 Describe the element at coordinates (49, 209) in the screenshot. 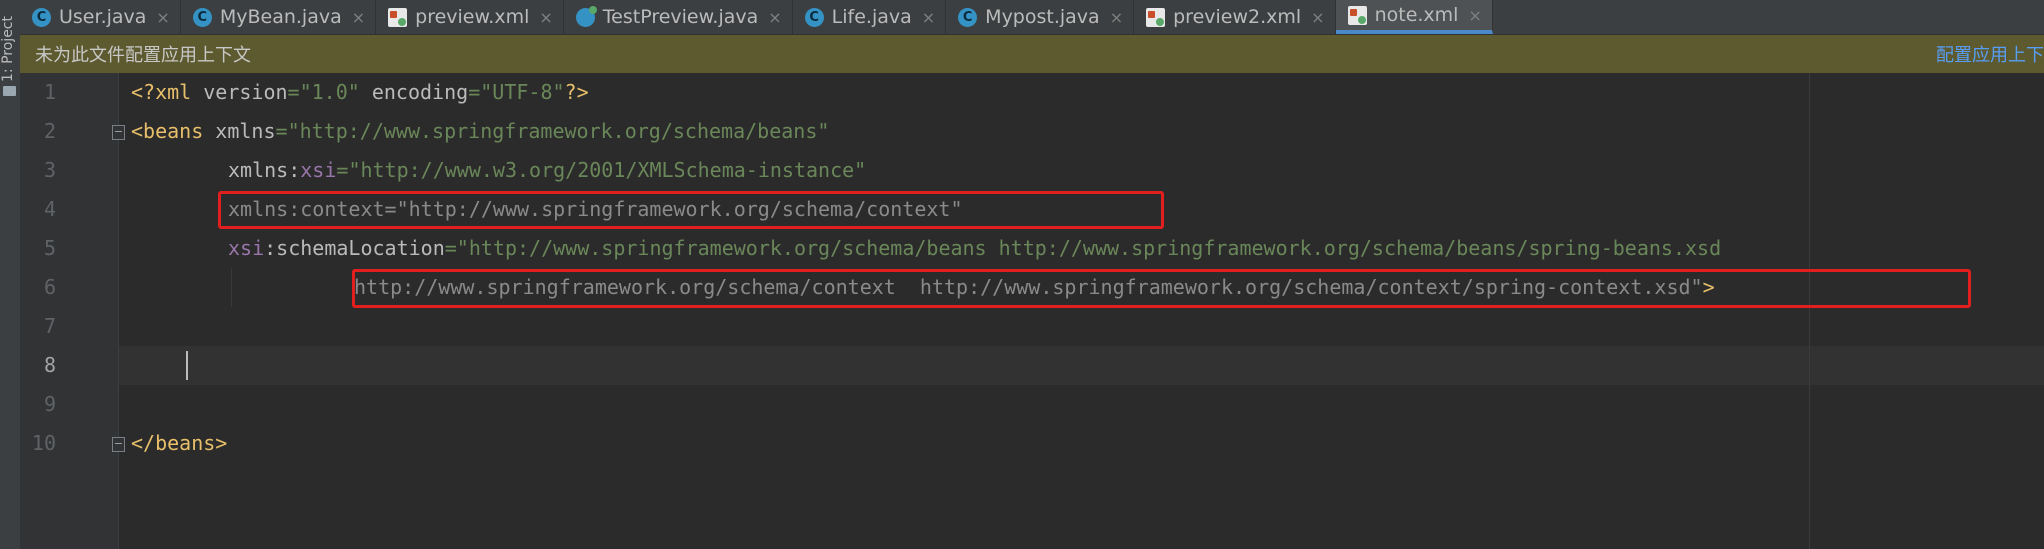

I see `line-number: 4` at that location.